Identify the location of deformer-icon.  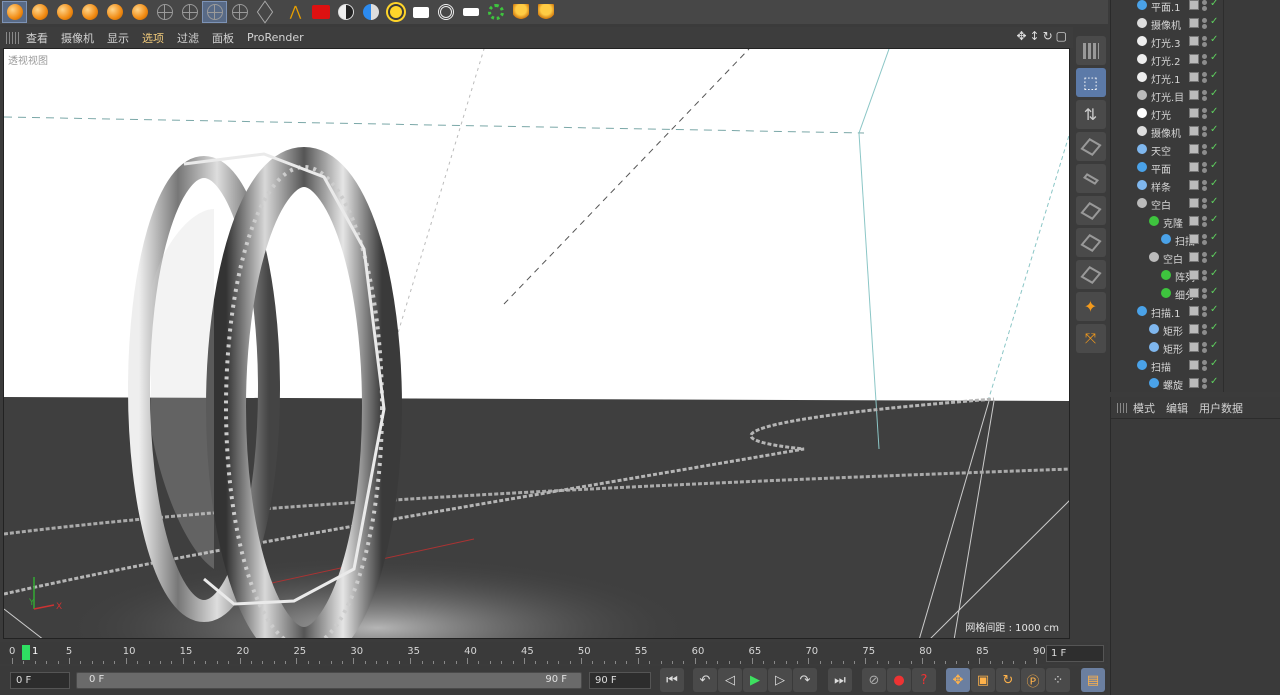
(520, 12).